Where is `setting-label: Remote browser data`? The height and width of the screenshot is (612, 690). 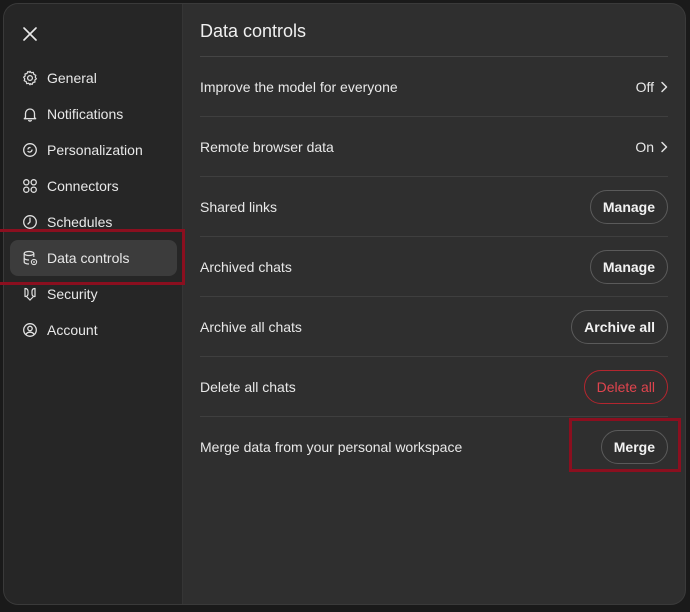
setting-label: Remote browser data is located at coordinates (267, 146).